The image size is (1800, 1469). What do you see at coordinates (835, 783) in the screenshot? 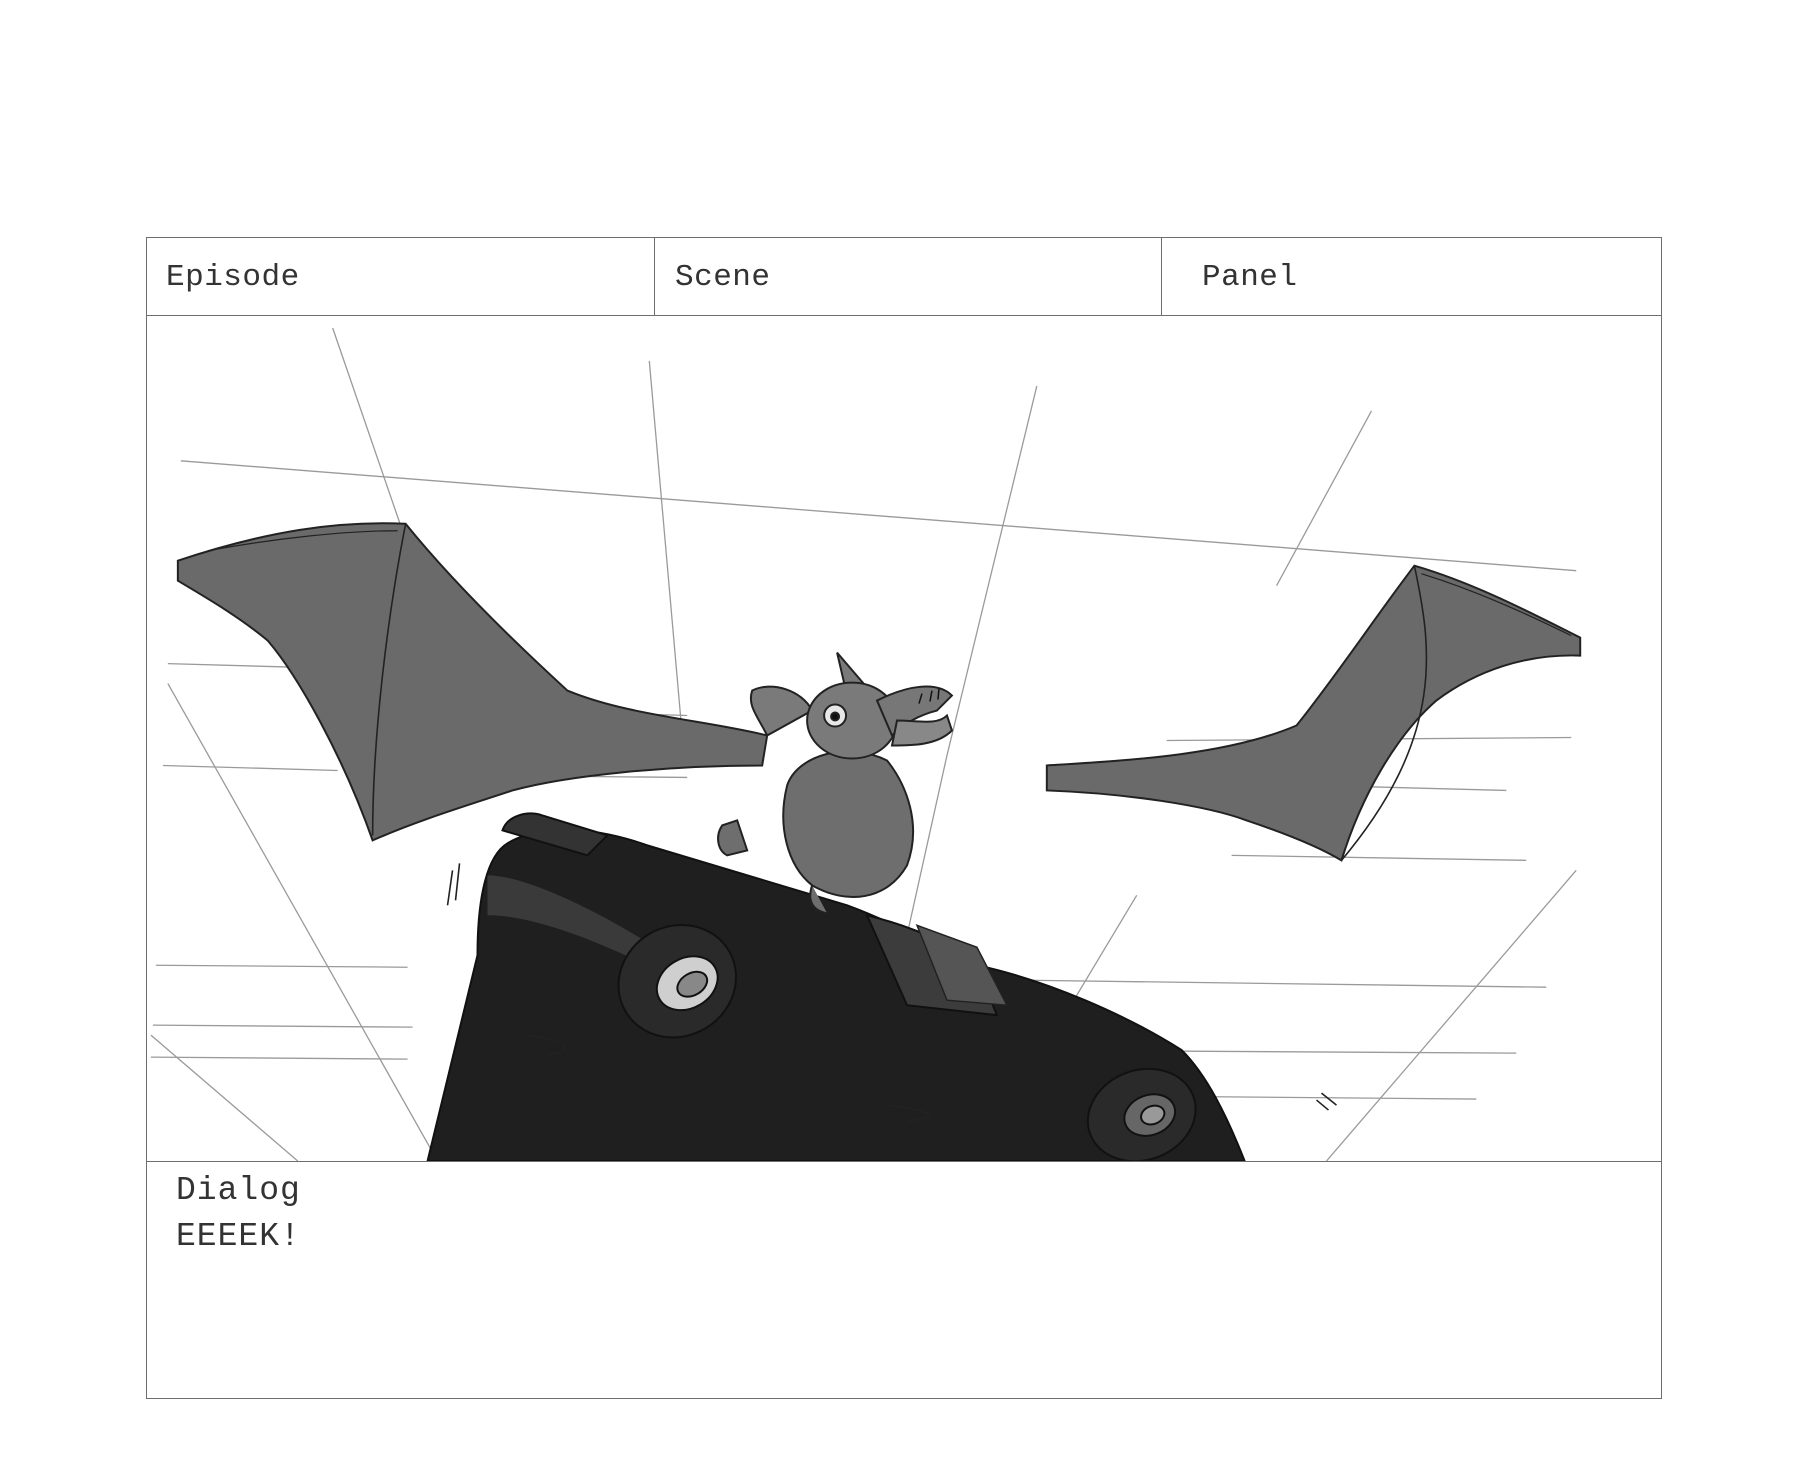
I see `bat-body` at bounding box center [835, 783].